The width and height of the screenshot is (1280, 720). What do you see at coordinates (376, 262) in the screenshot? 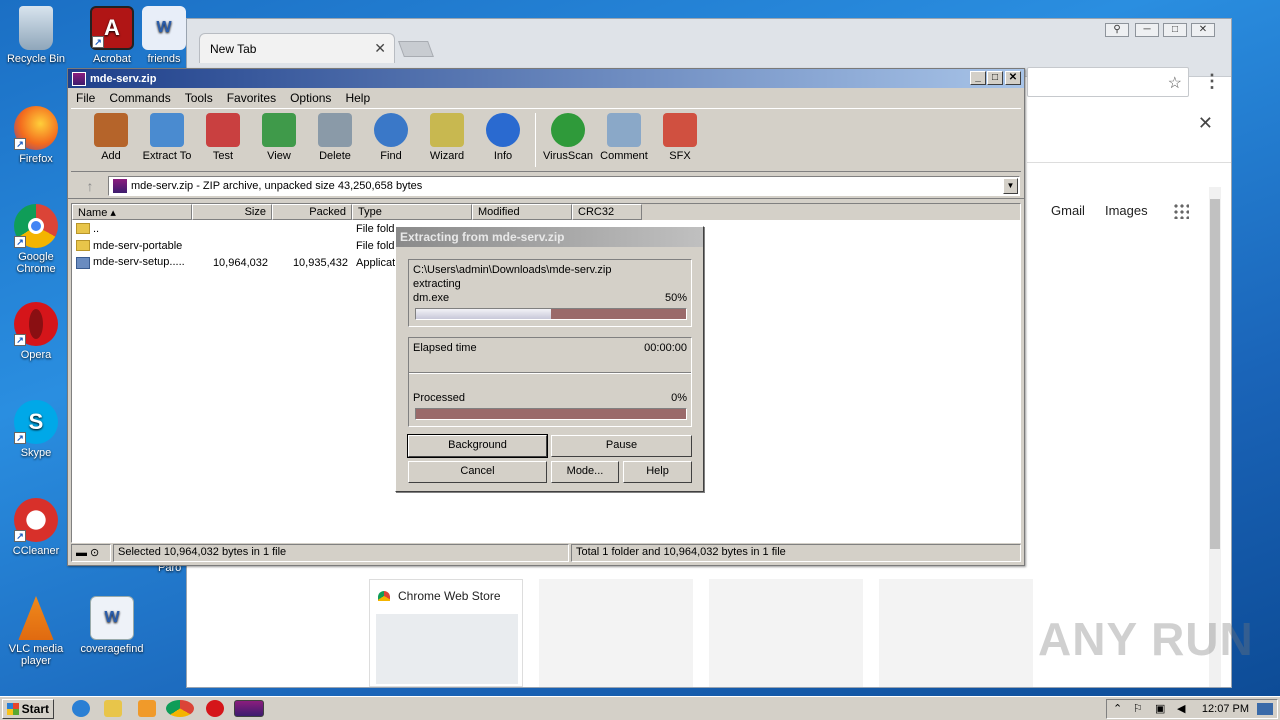
I see `row-type: Applicat` at bounding box center [376, 262].